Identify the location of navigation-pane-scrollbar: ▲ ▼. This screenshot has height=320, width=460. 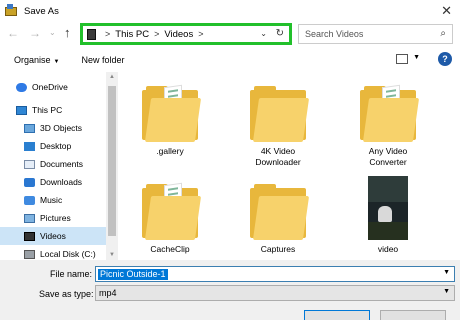
(112, 166).